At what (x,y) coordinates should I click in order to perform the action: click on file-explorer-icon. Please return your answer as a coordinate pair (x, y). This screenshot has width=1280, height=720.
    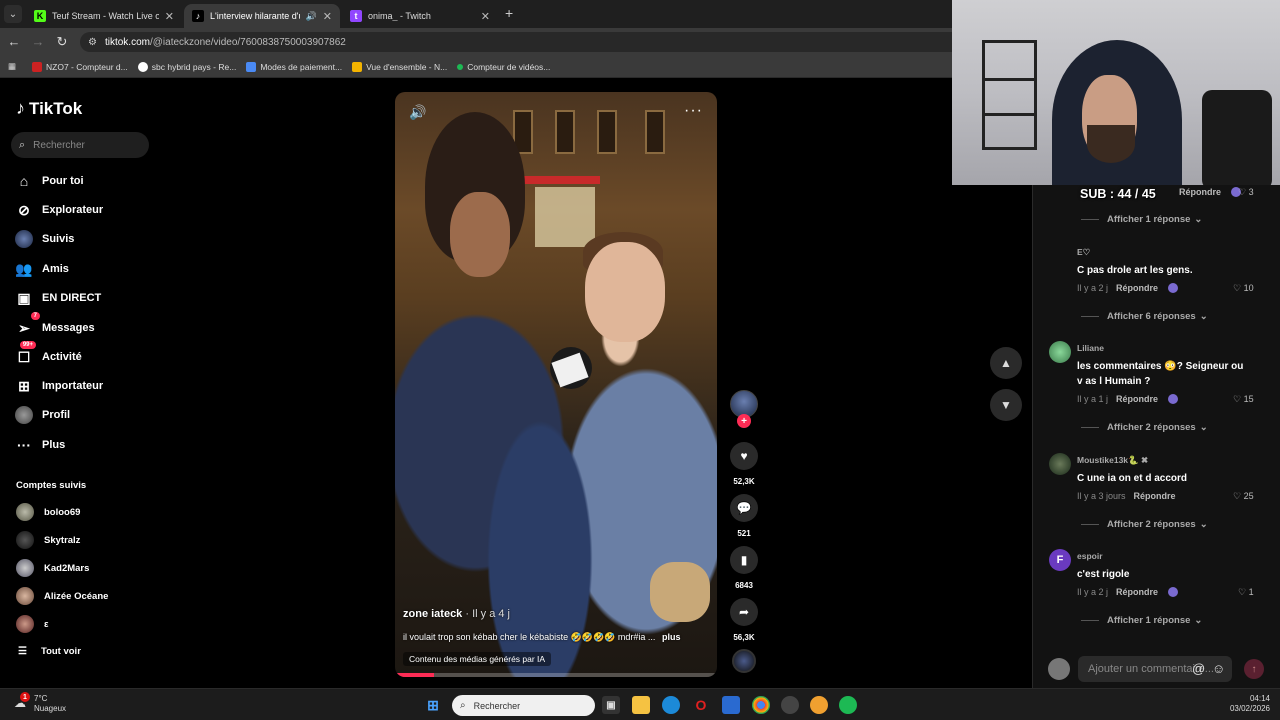
    Looking at the image, I should click on (641, 705).